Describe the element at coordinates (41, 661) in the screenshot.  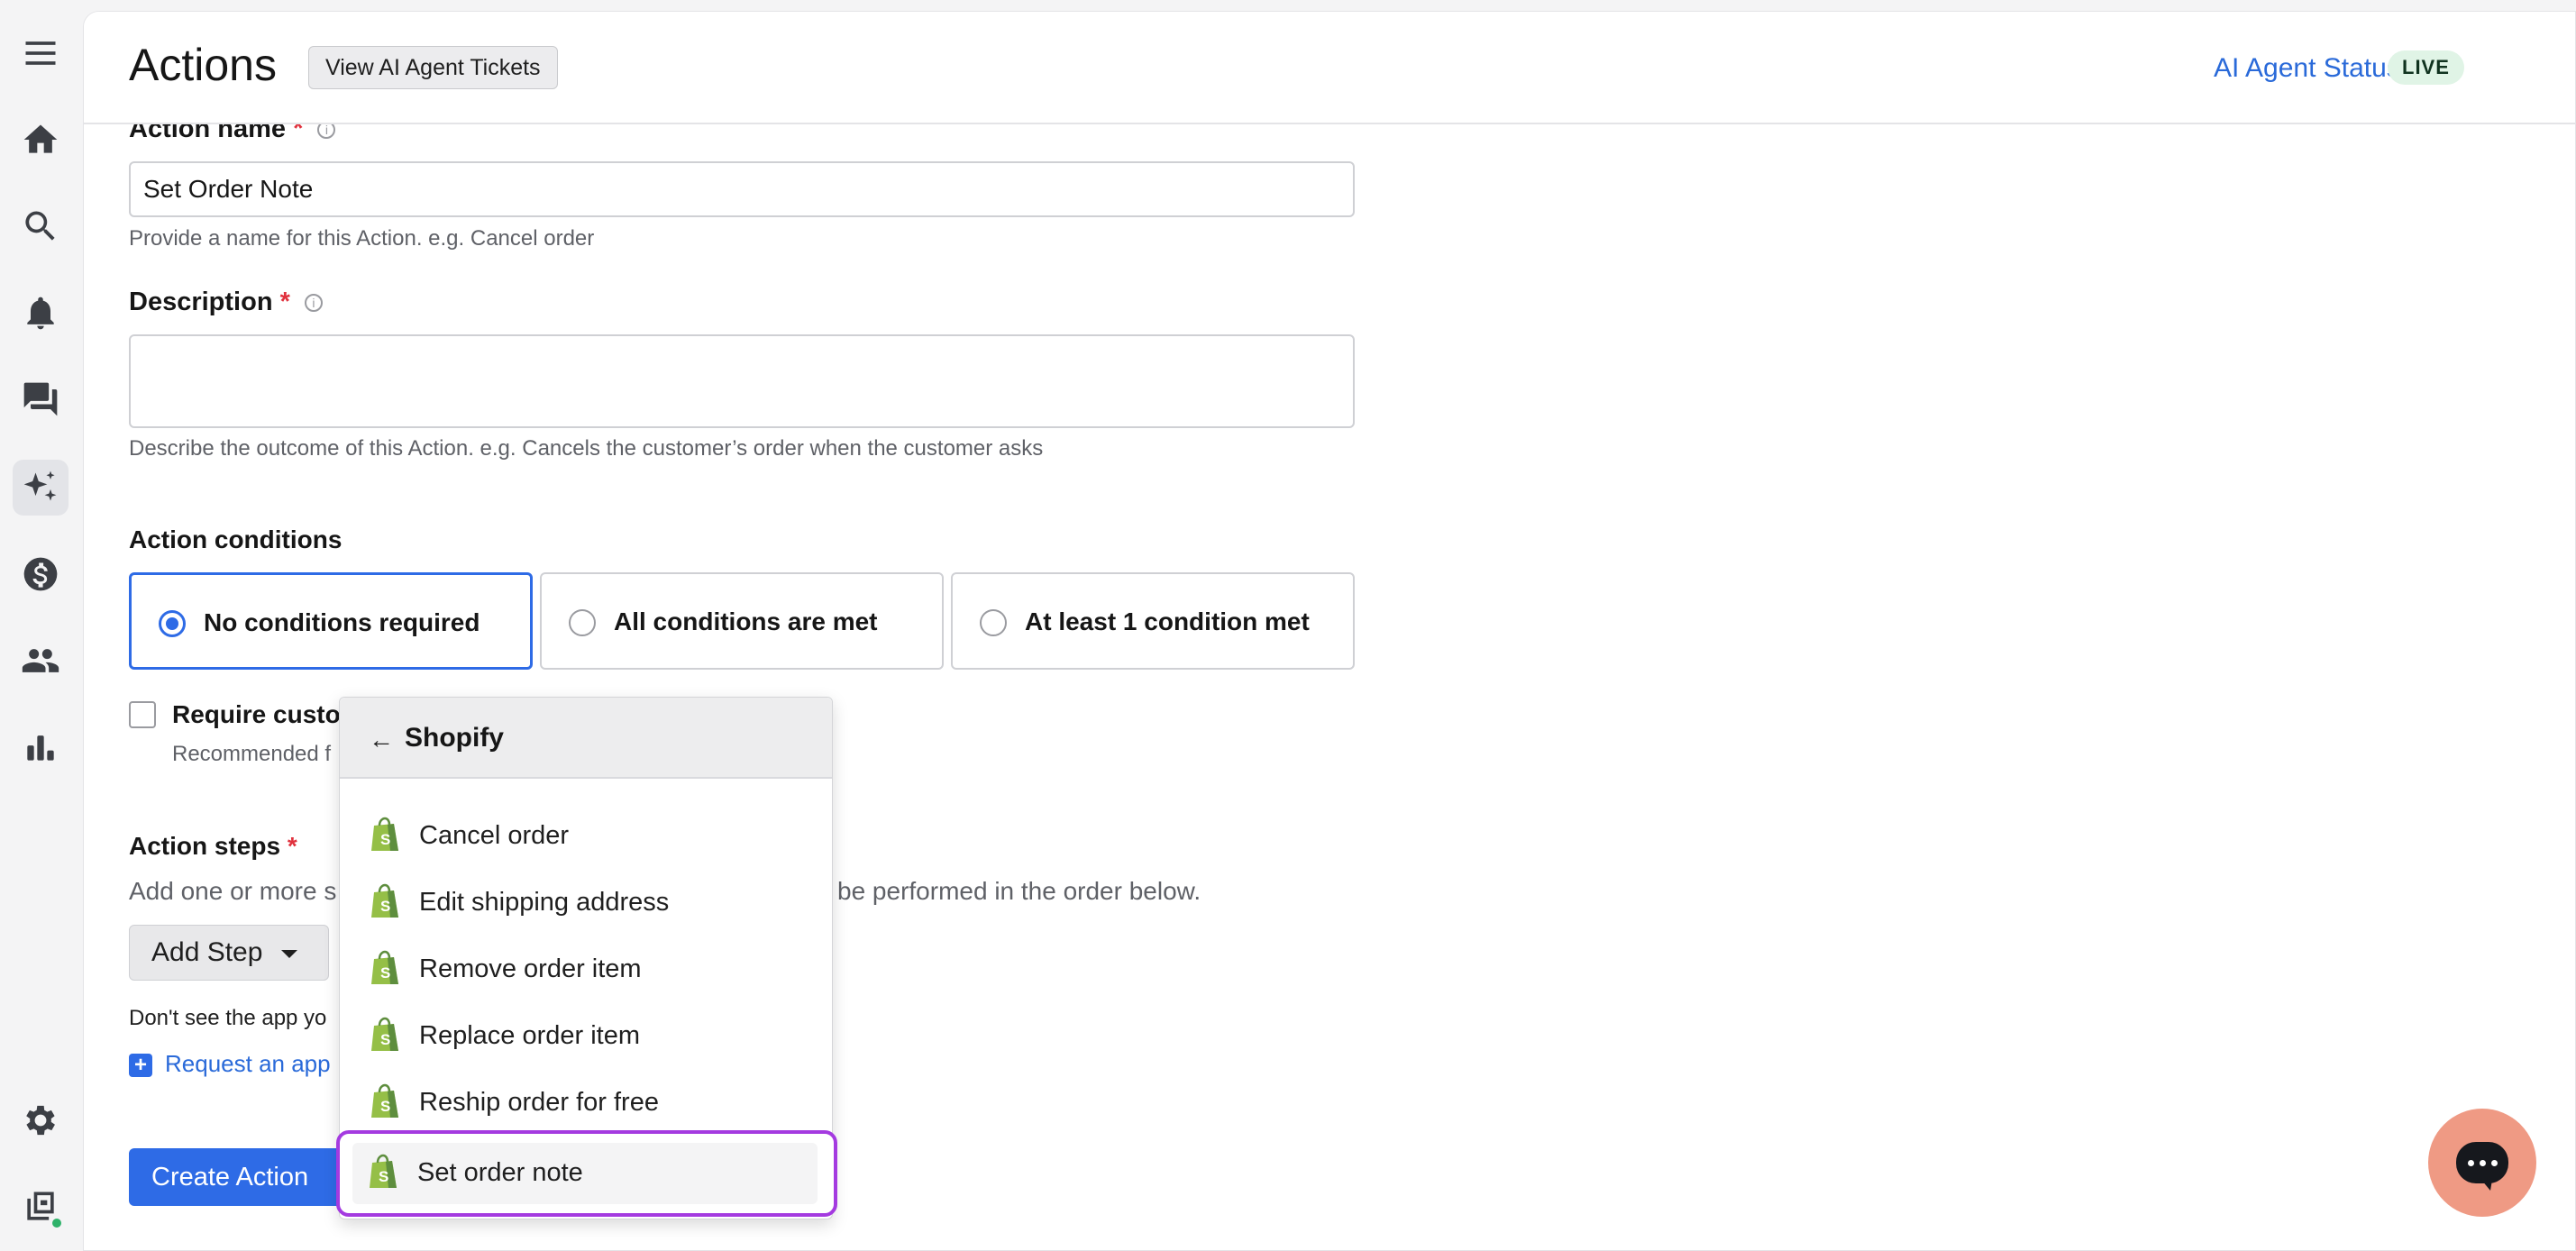
I see `users-icon` at that location.